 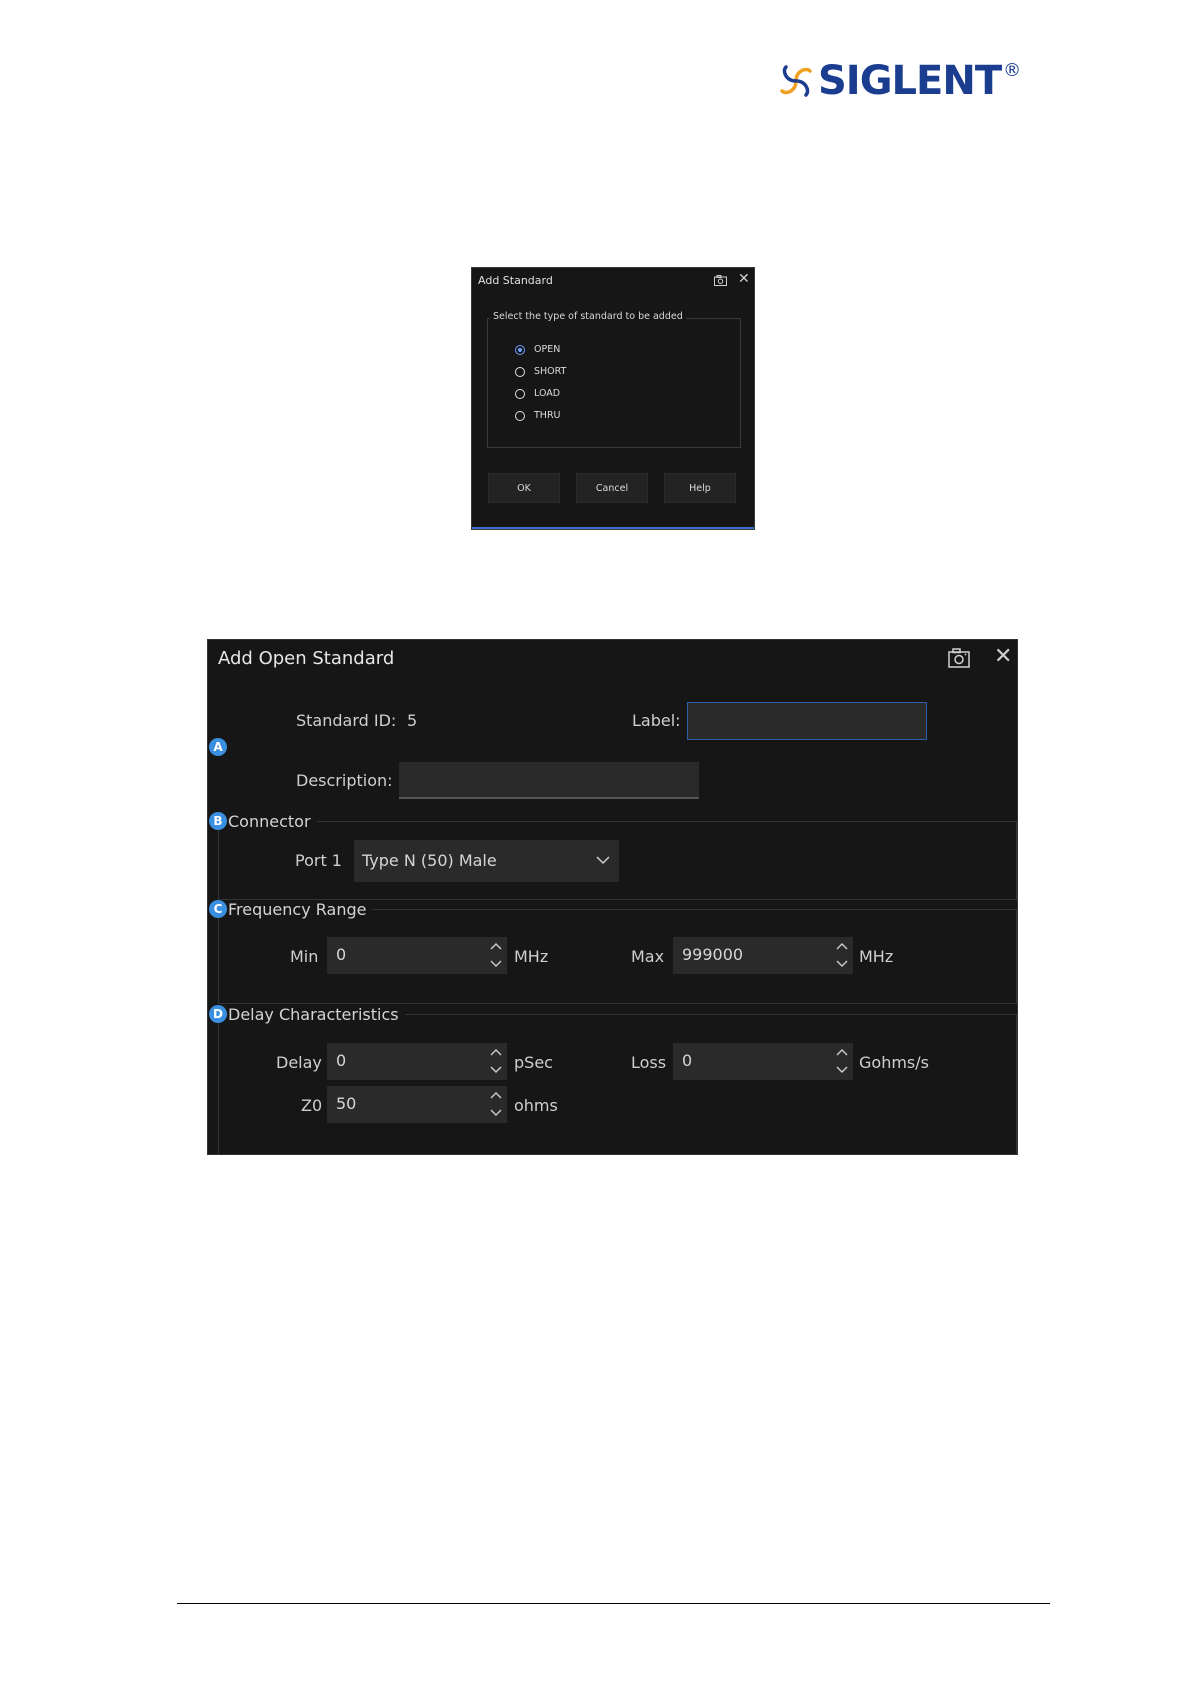 What do you see at coordinates (344, 780) in the screenshot?
I see `description-label: Description:` at bounding box center [344, 780].